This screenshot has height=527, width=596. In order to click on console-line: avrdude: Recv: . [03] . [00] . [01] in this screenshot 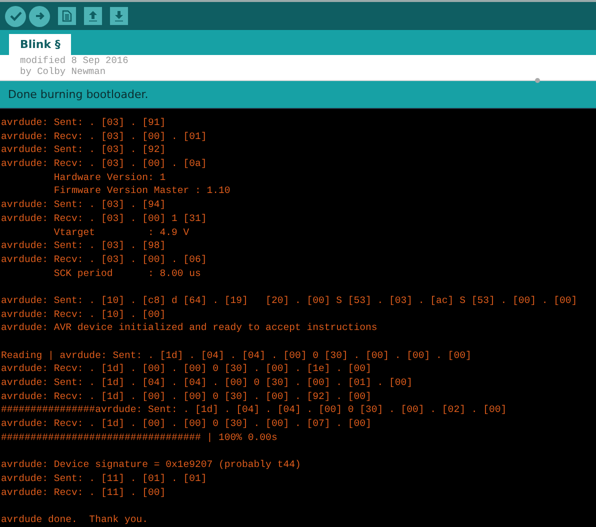, I will do `click(104, 137)`.